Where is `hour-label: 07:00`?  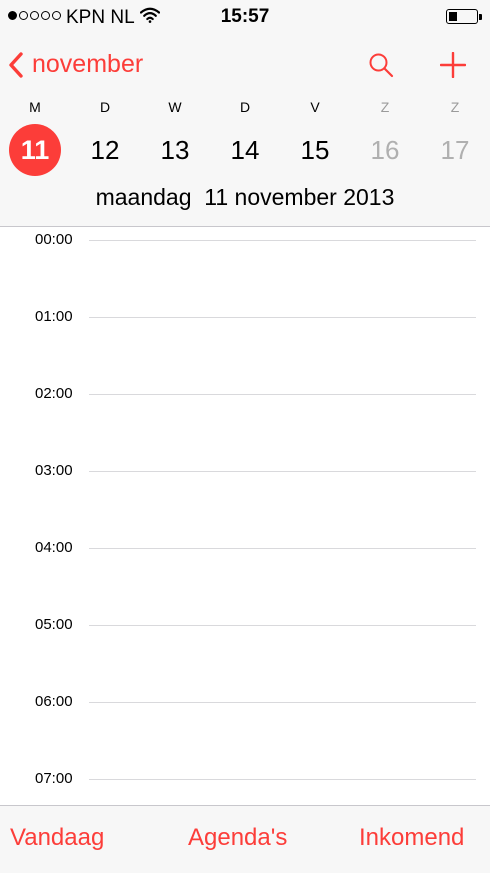
hour-label: 07:00 is located at coordinates (54, 778).